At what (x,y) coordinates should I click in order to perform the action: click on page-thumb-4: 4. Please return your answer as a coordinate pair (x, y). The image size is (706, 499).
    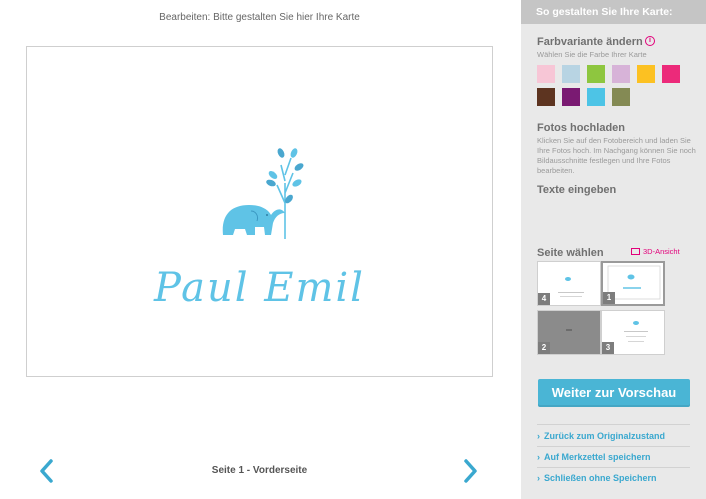
    Looking at the image, I should click on (569, 283).